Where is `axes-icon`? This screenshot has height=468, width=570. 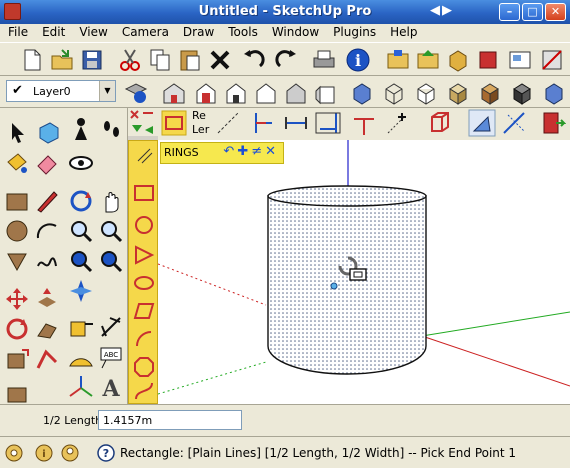 axes-icon is located at coordinates (81, 387).